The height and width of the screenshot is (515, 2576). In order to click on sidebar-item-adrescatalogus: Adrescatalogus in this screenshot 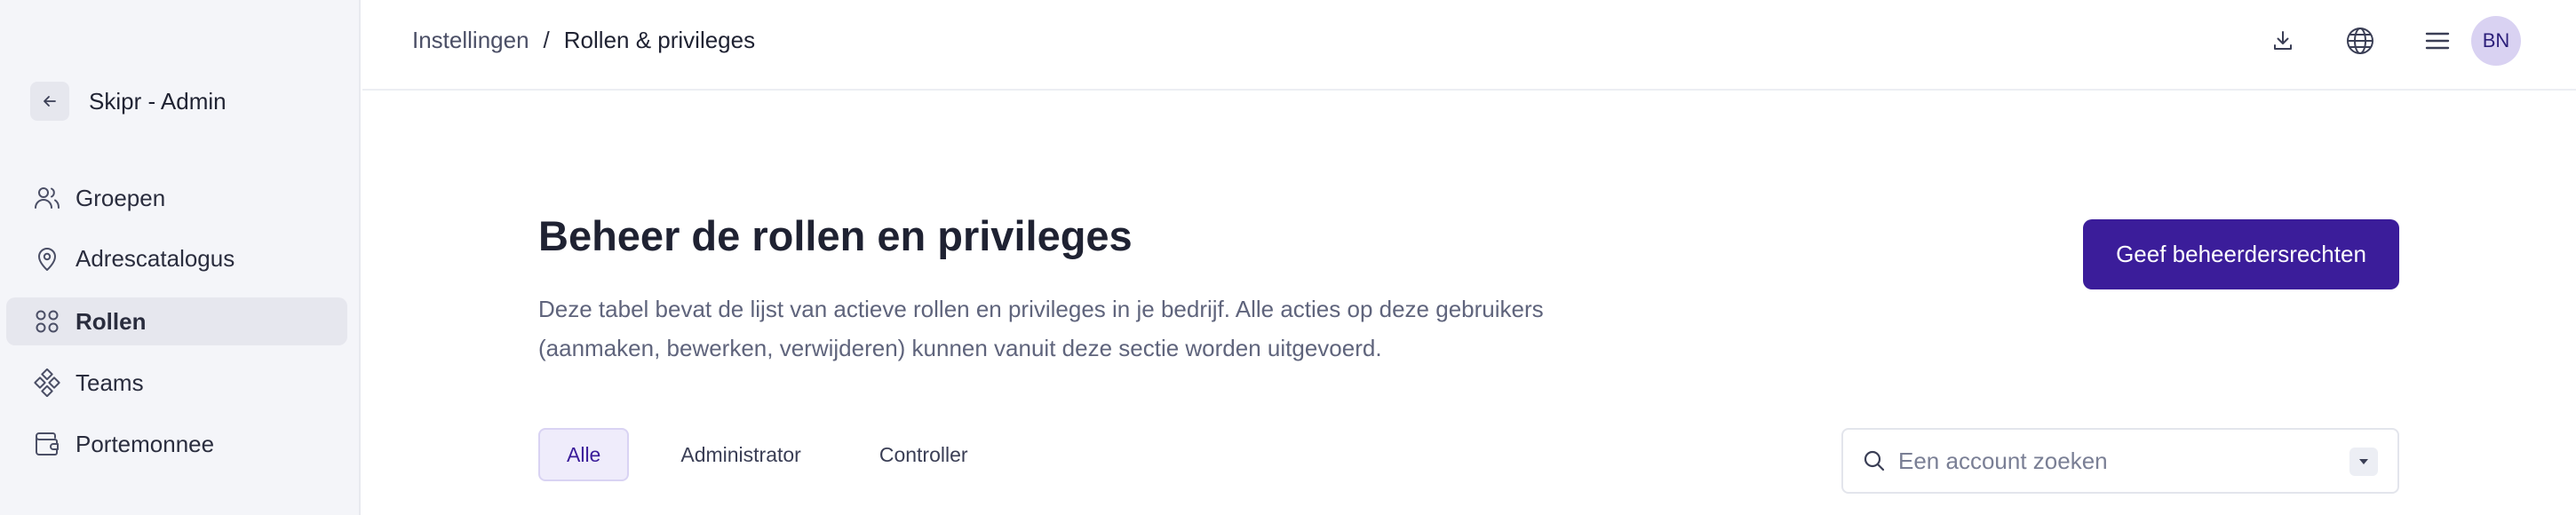, I will do `click(176, 258)`.